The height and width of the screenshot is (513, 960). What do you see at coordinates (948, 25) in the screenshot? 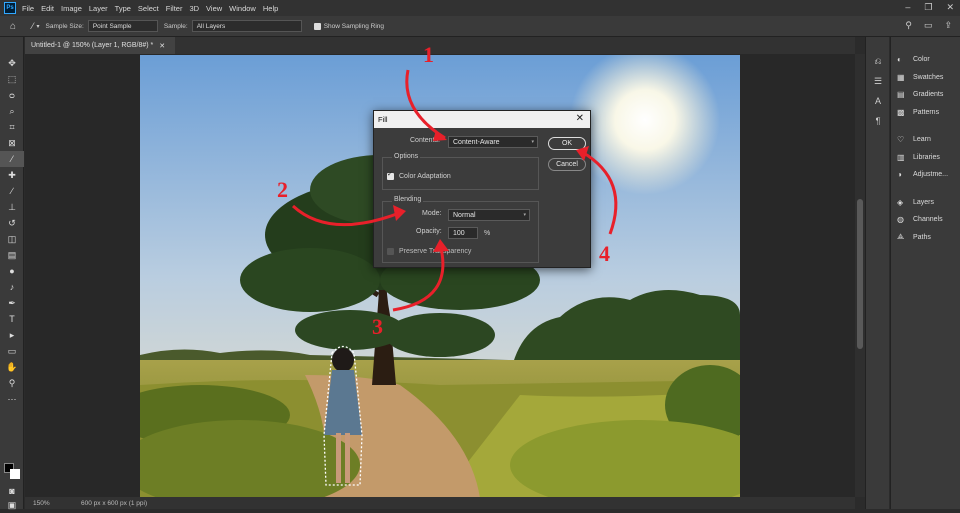
I see `share-icon: ⇪` at bounding box center [948, 25].